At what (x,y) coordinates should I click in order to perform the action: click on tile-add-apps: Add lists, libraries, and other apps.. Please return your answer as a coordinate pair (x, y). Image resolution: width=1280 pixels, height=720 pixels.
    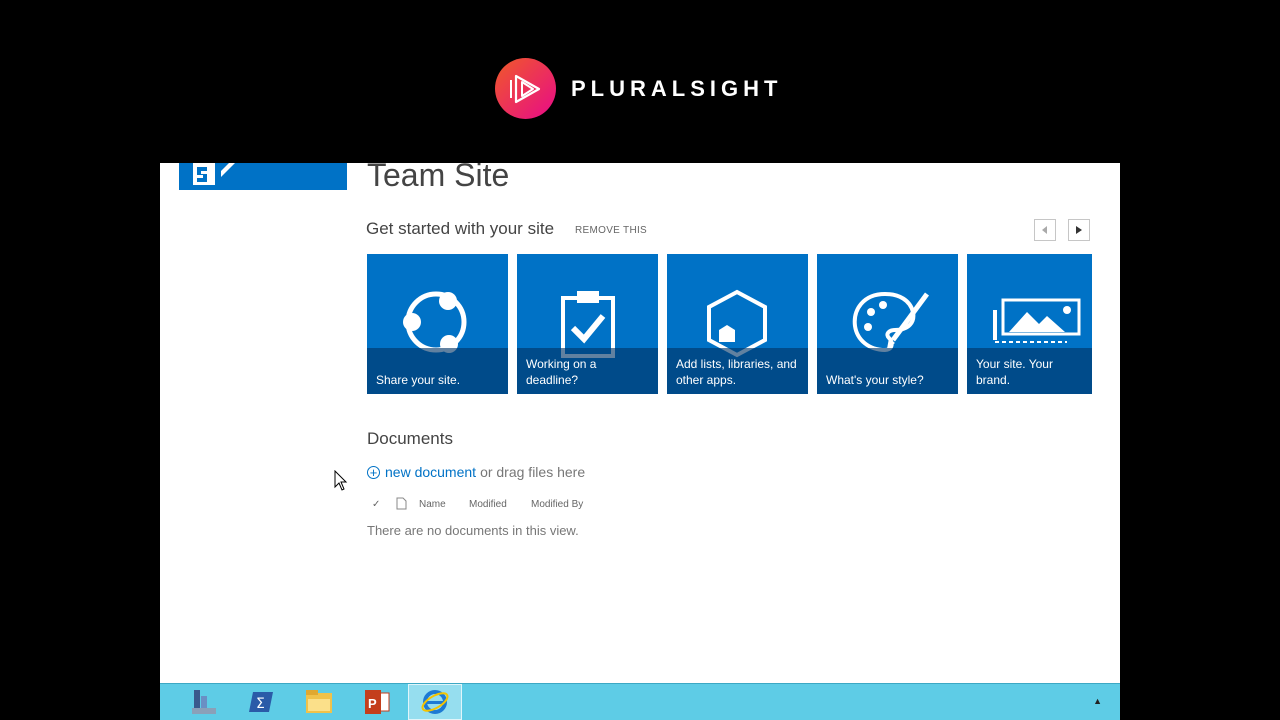
    Looking at the image, I should click on (737, 324).